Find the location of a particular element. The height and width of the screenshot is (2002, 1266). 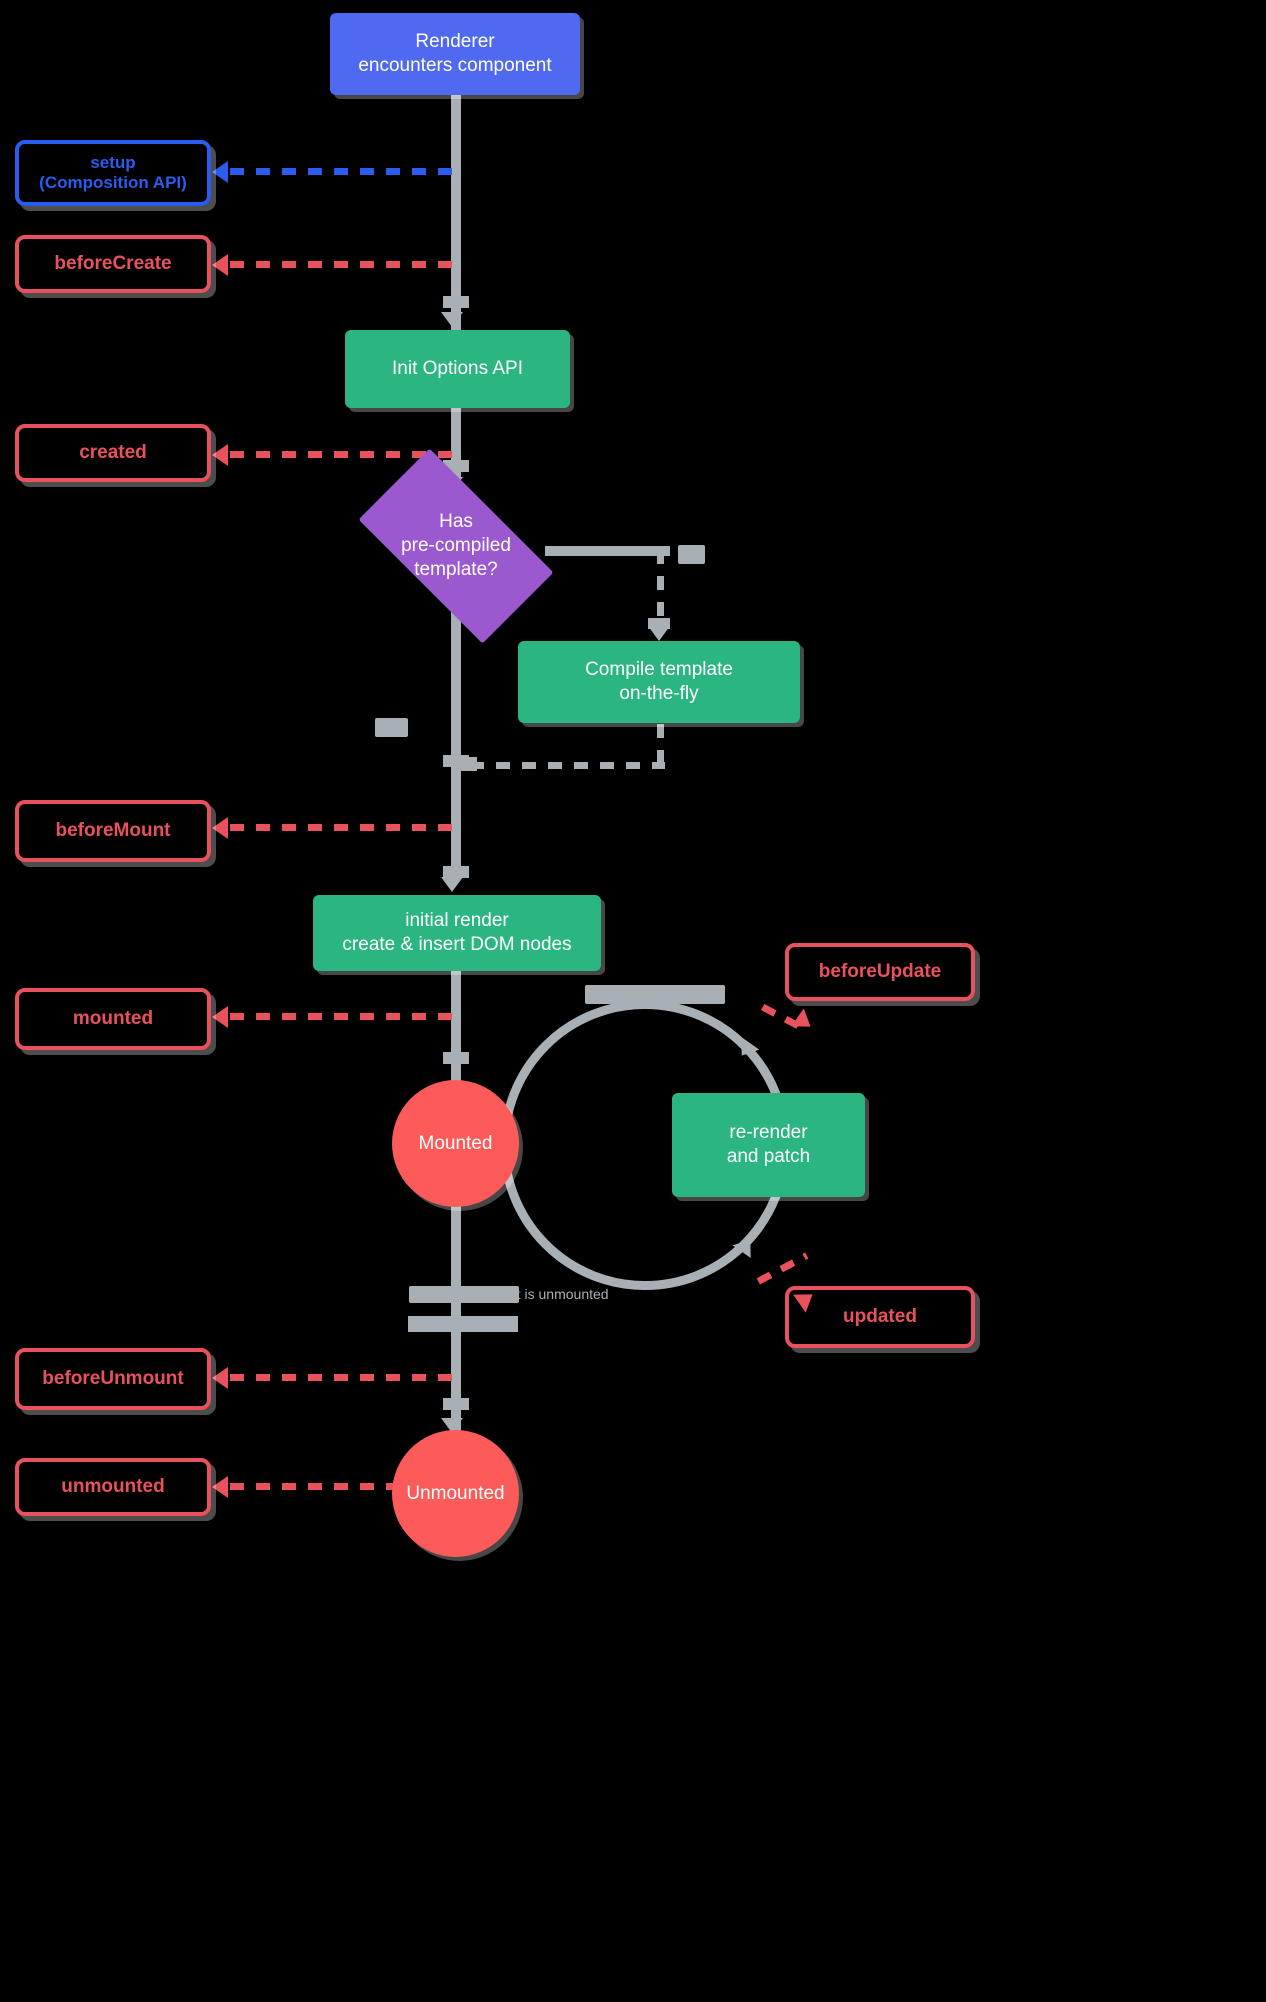

node-compile-template-on-the-fly: Compile template on-the-fly is located at coordinates (659, 682).